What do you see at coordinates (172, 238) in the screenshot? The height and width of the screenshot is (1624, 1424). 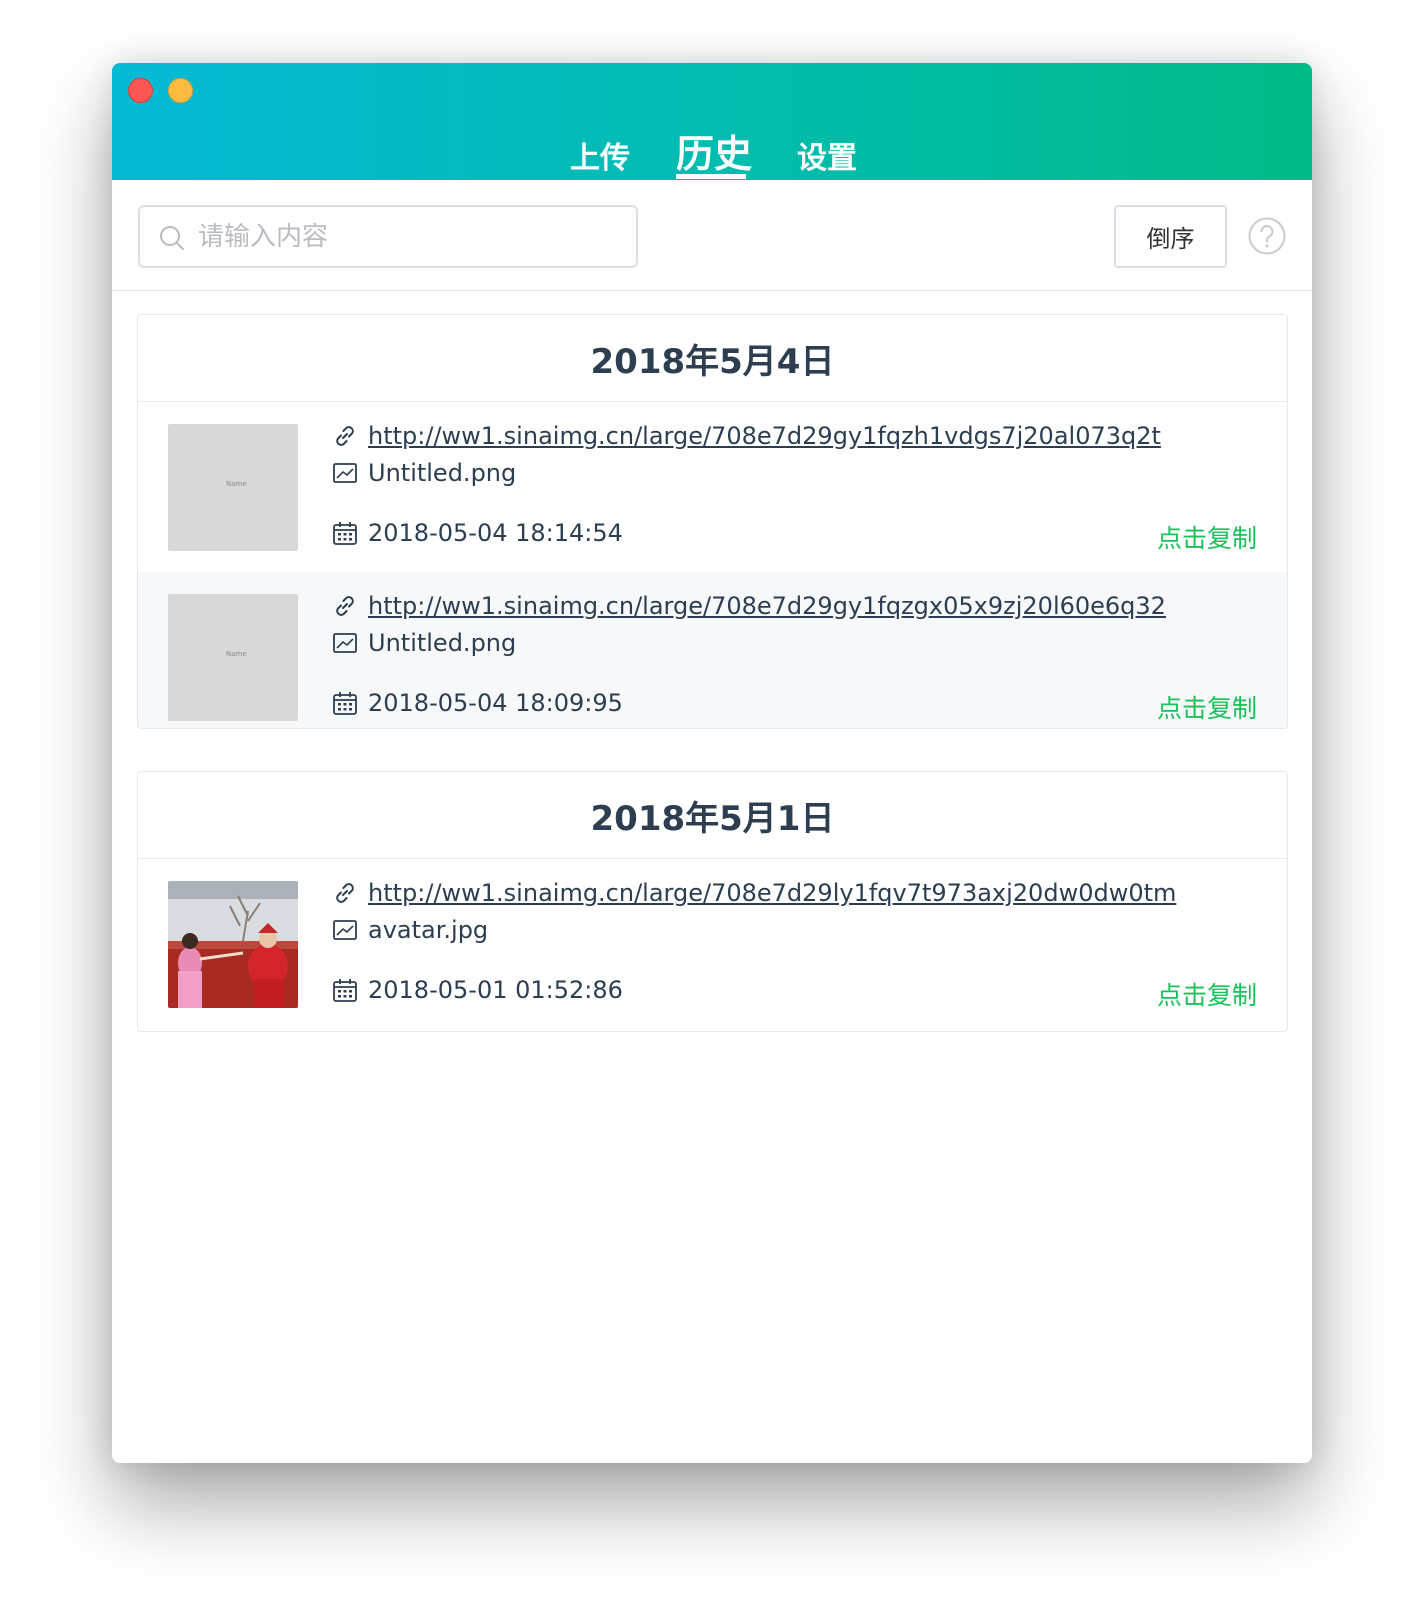 I see `search-icon` at bounding box center [172, 238].